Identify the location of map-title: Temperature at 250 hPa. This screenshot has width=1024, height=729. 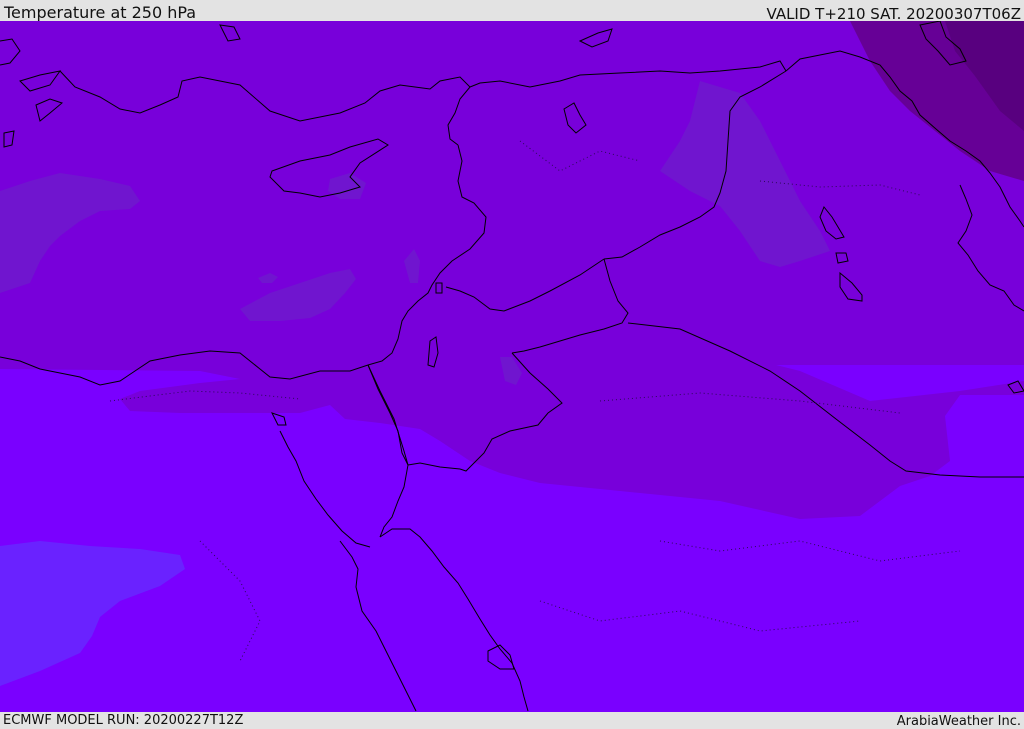
(100, 12).